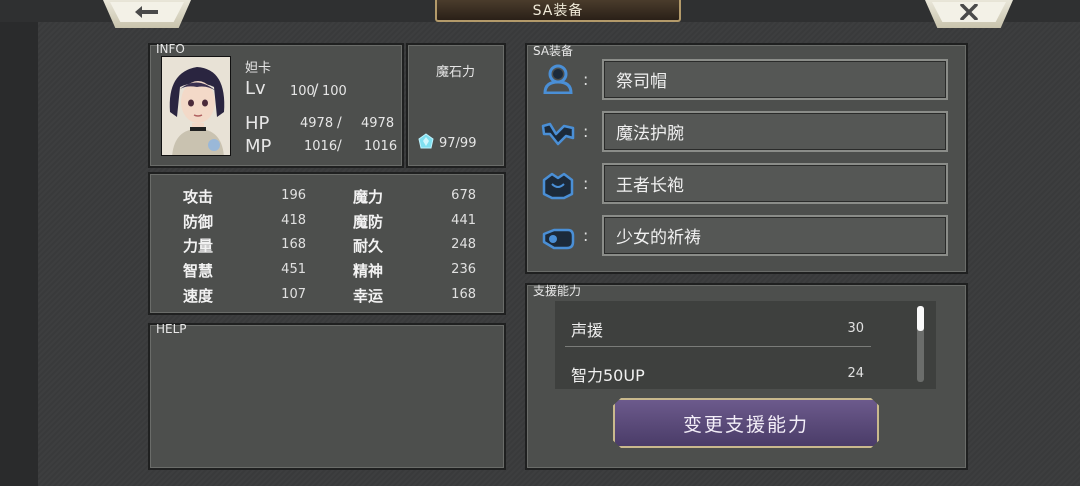  I want to click on stat-label: 智慧, so click(198, 271).